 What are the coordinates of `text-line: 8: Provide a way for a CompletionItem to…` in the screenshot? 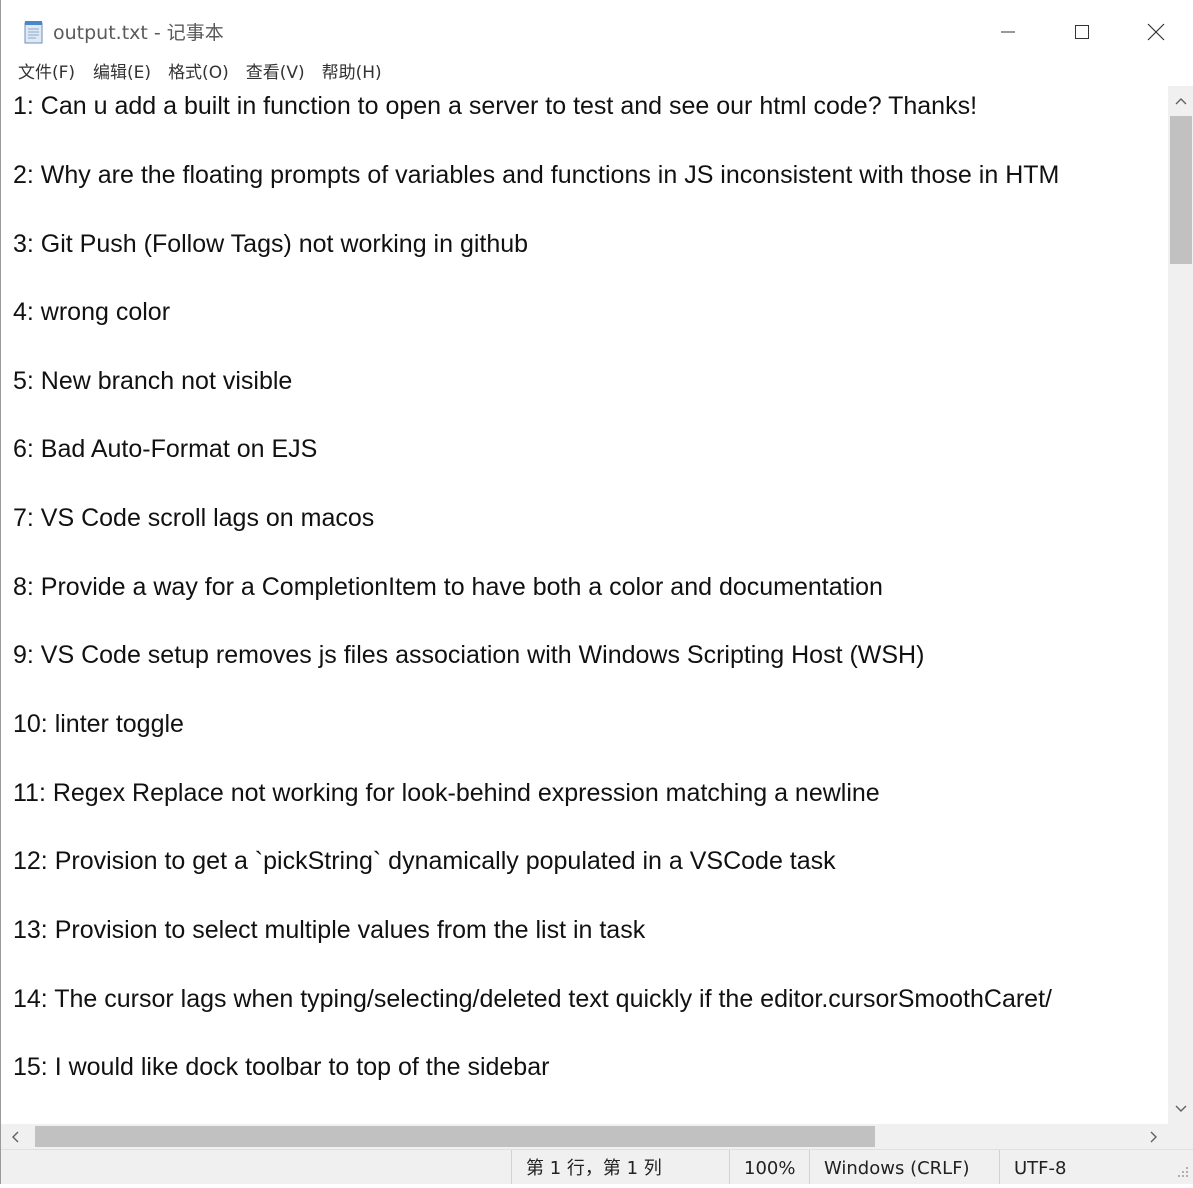 It's located at (448, 587).